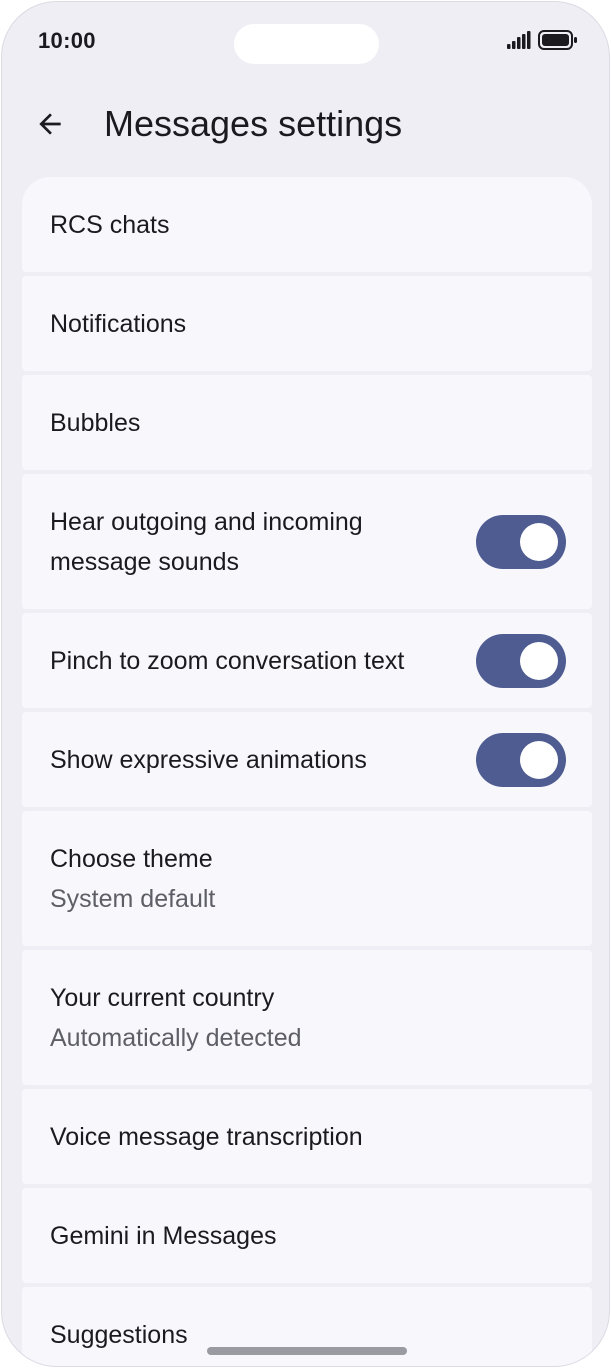  Describe the element at coordinates (131, 858) in the screenshot. I see `setting-title: Choose theme` at that location.